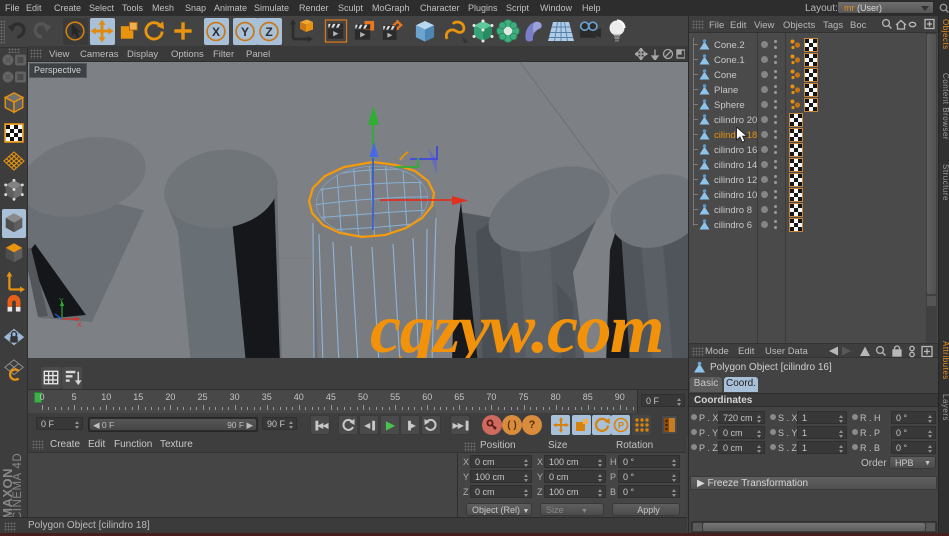 The width and height of the screenshot is (949, 536). Describe the element at coordinates (620, 426) in the screenshot. I see `svg-text: P` at that location.